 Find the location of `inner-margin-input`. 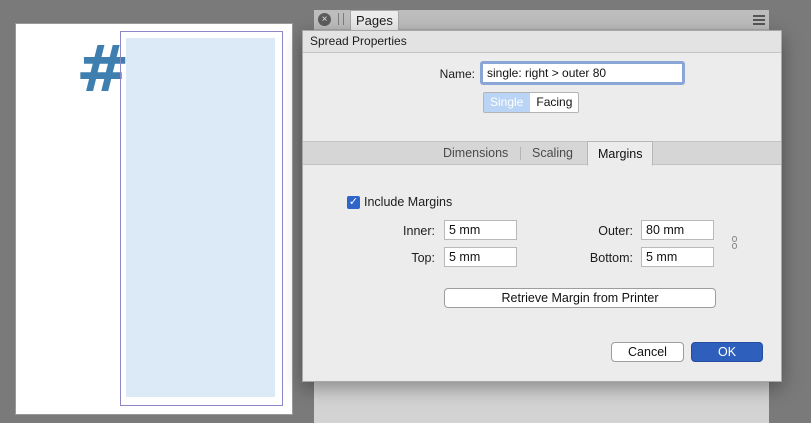

inner-margin-input is located at coordinates (480, 230).